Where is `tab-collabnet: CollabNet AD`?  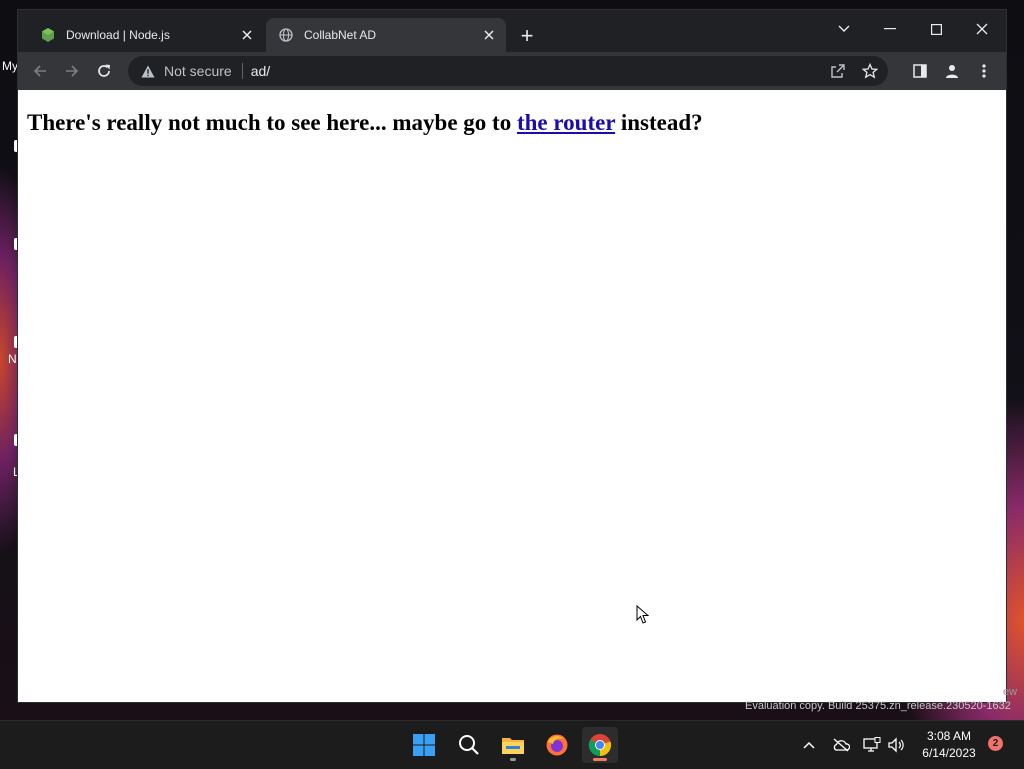
tab-collabnet: CollabNet AD is located at coordinates (386, 35).